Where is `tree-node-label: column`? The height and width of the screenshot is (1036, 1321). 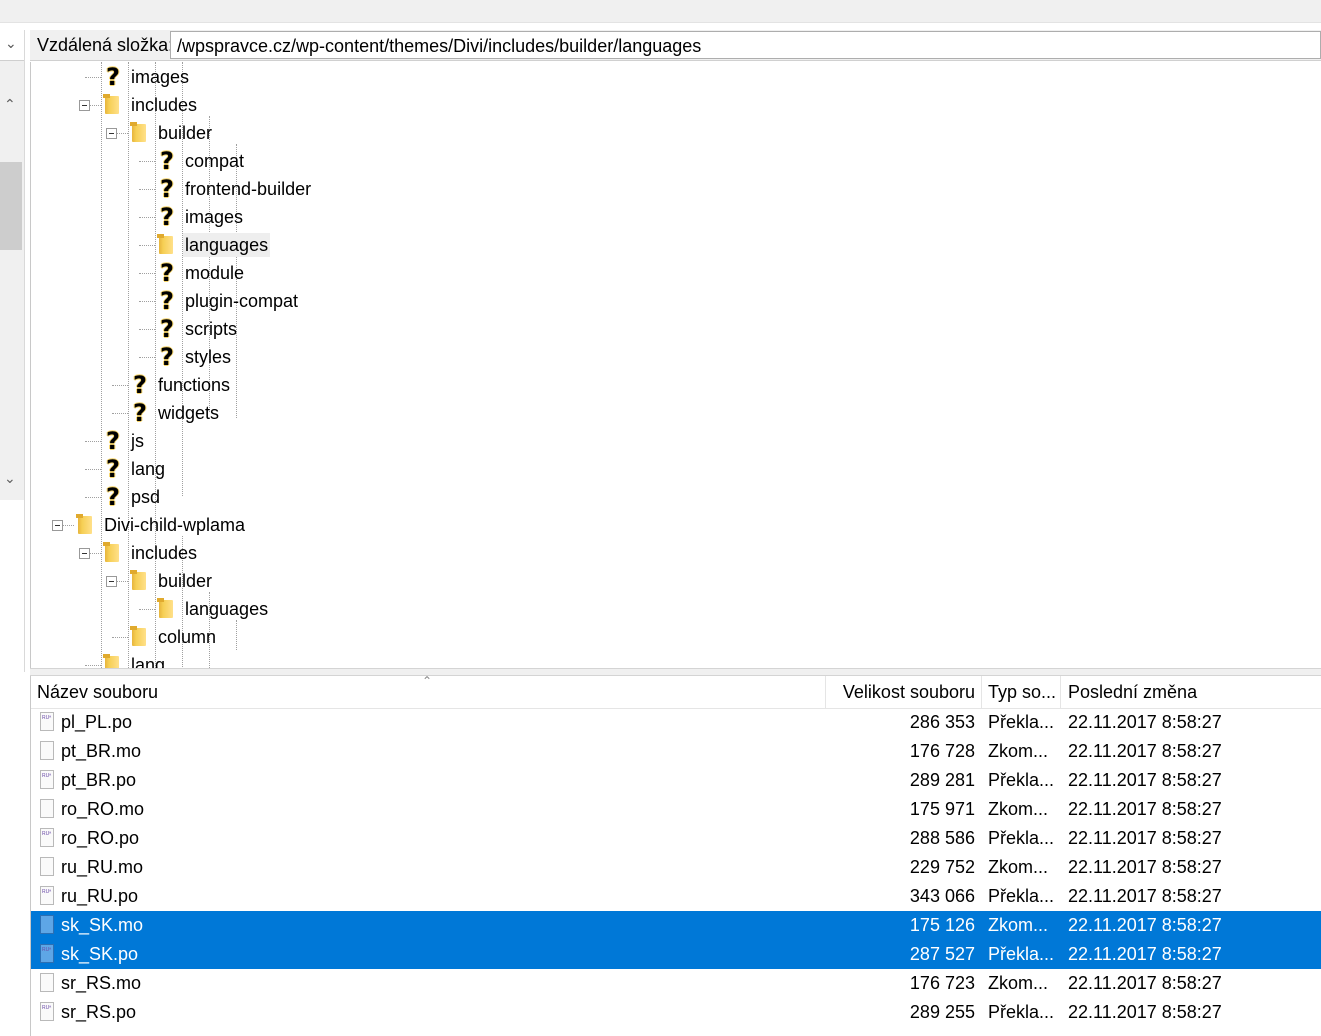
tree-node-label: column is located at coordinates (187, 637).